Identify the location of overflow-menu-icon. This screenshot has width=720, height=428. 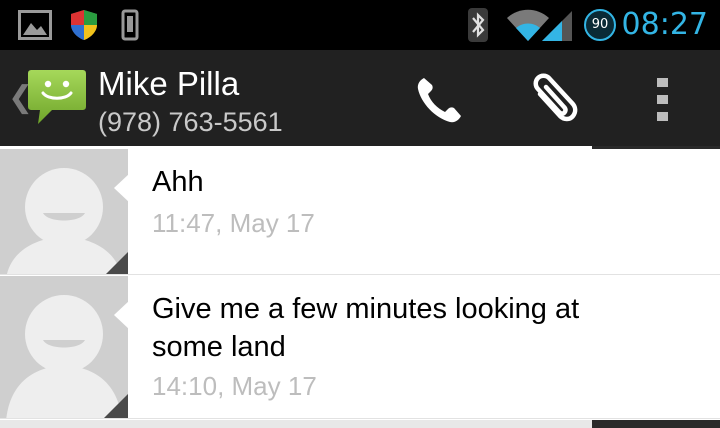
(662, 99).